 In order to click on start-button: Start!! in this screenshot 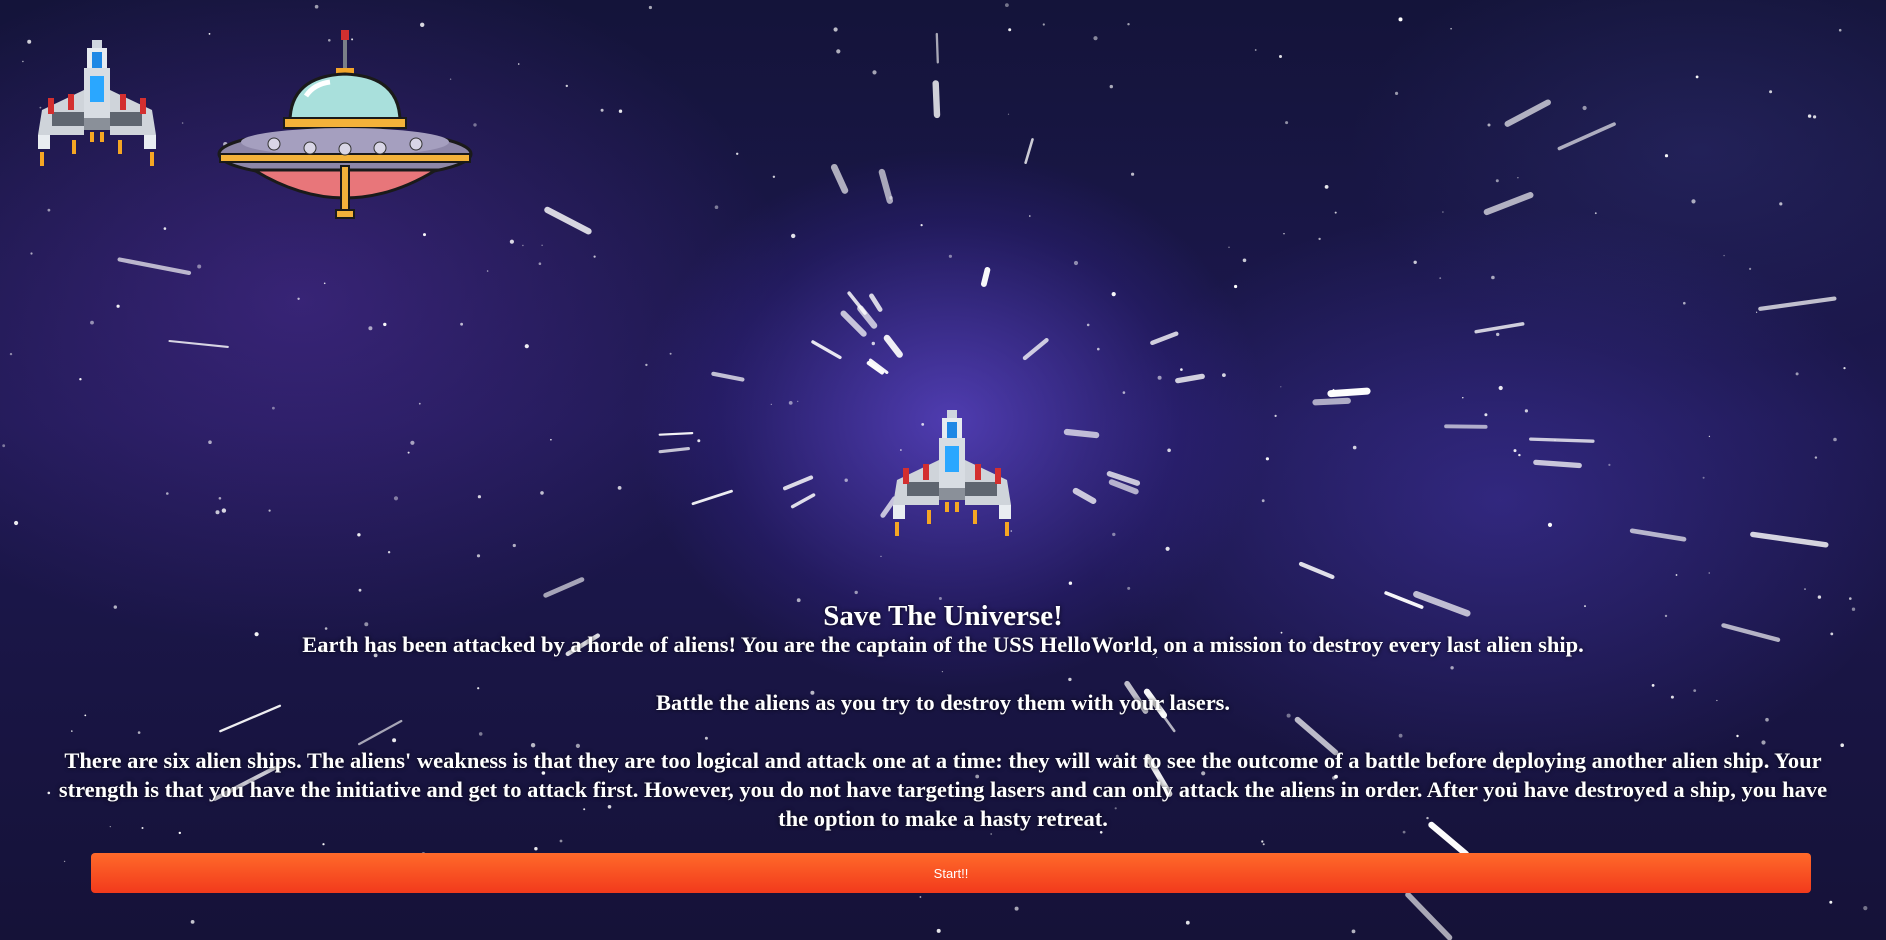, I will do `click(951, 873)`.